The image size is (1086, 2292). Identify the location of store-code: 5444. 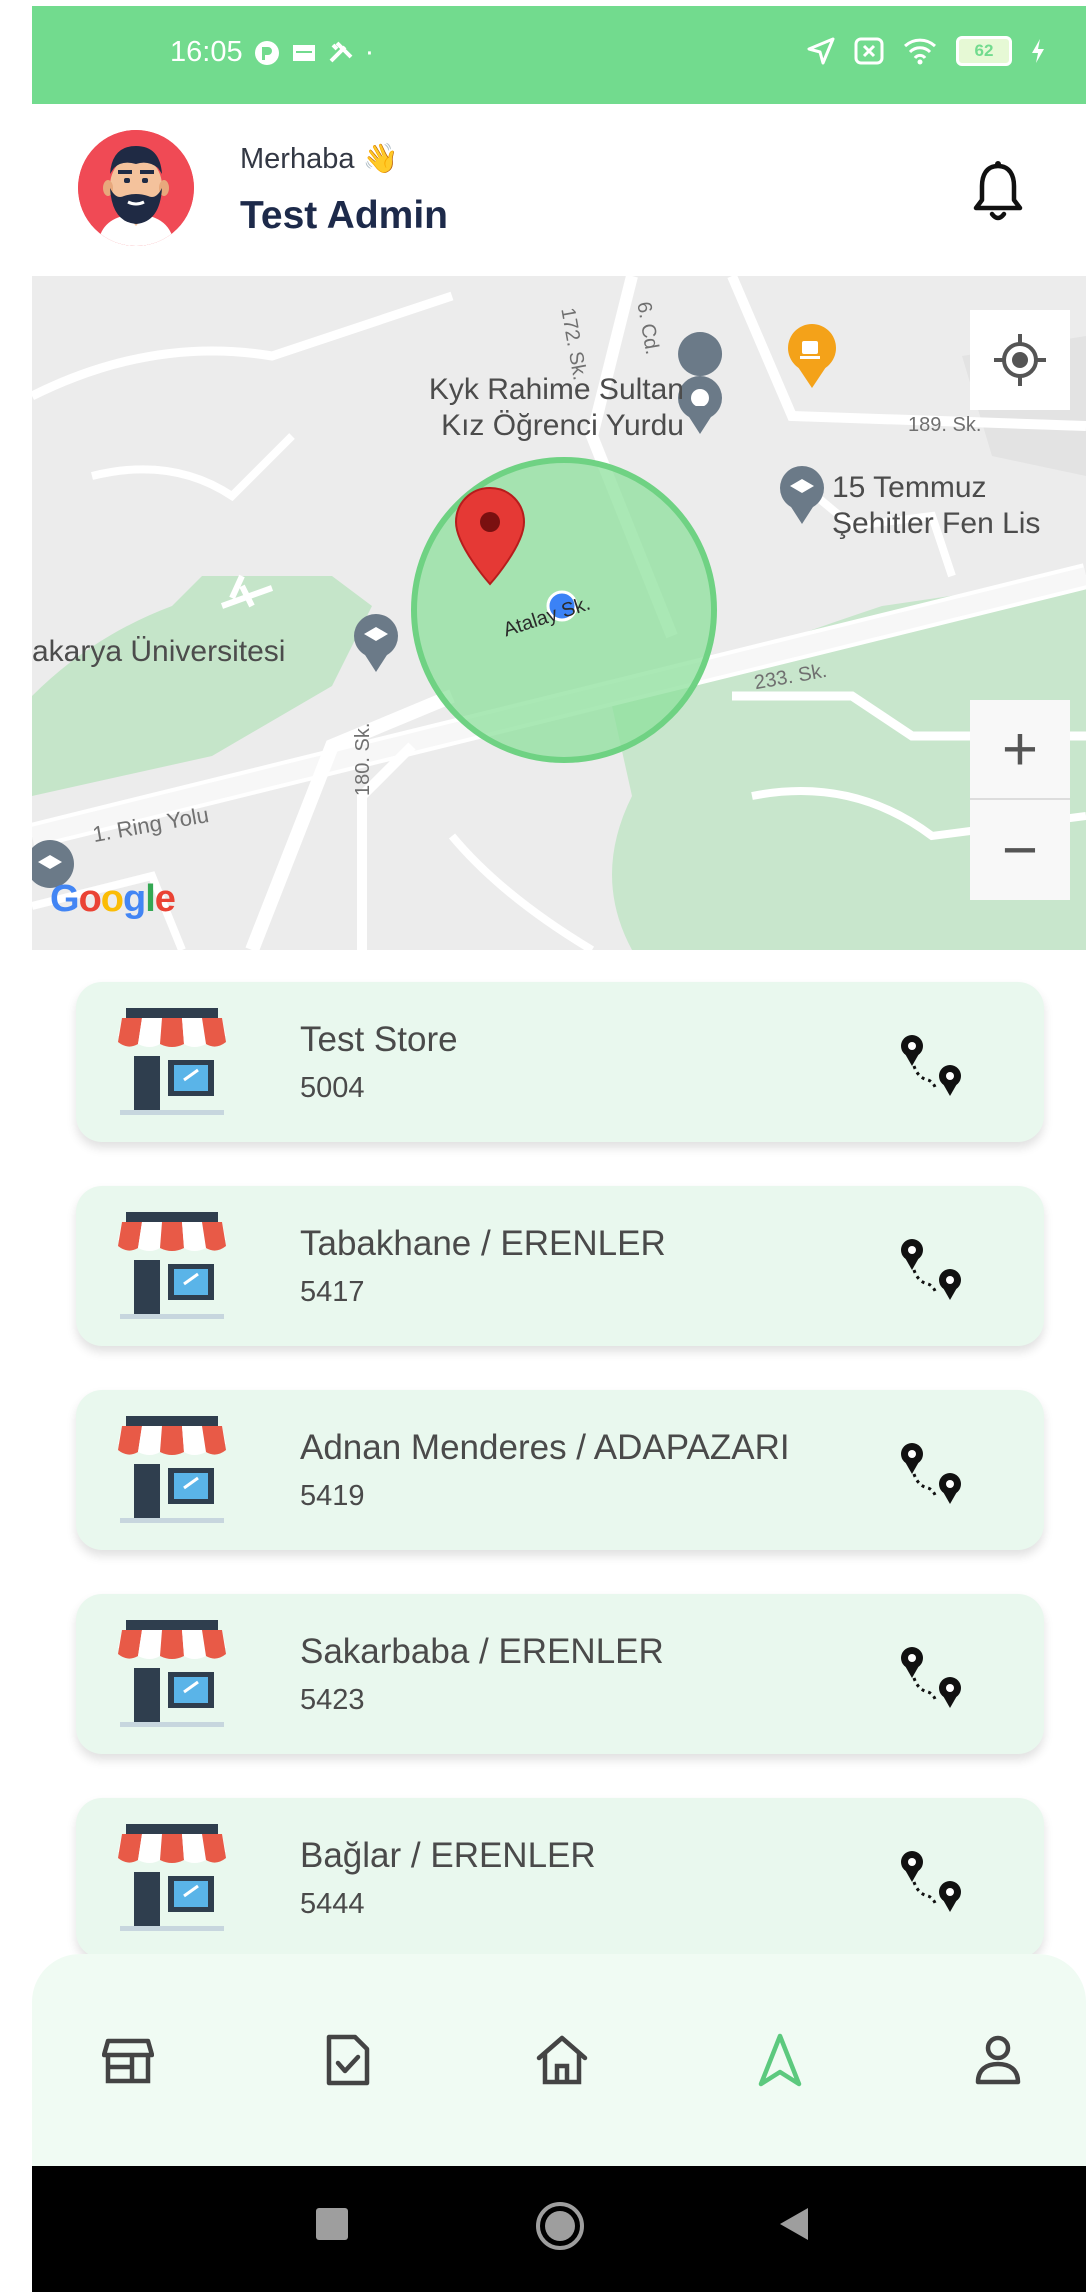
(332, 1904).